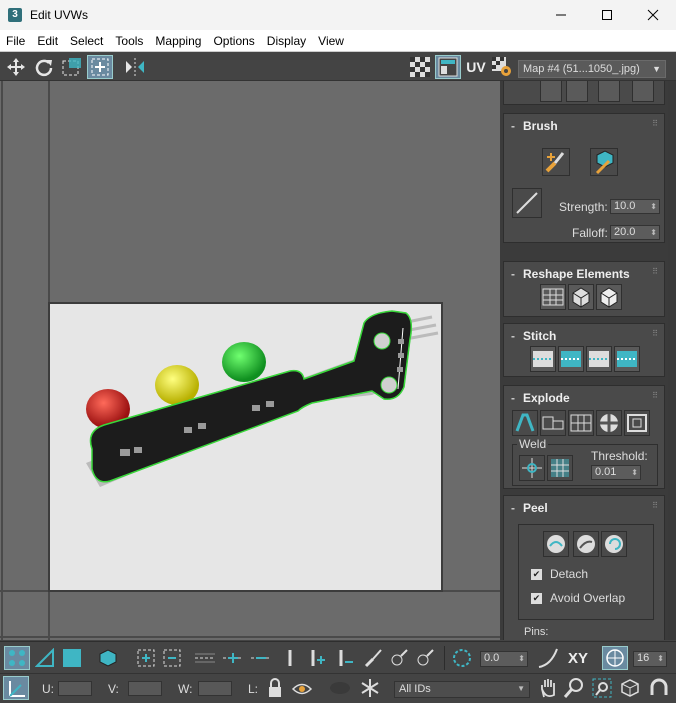 This screenshot has height=703, width=676. I want to click on paint-move-button, so click(556, 162).